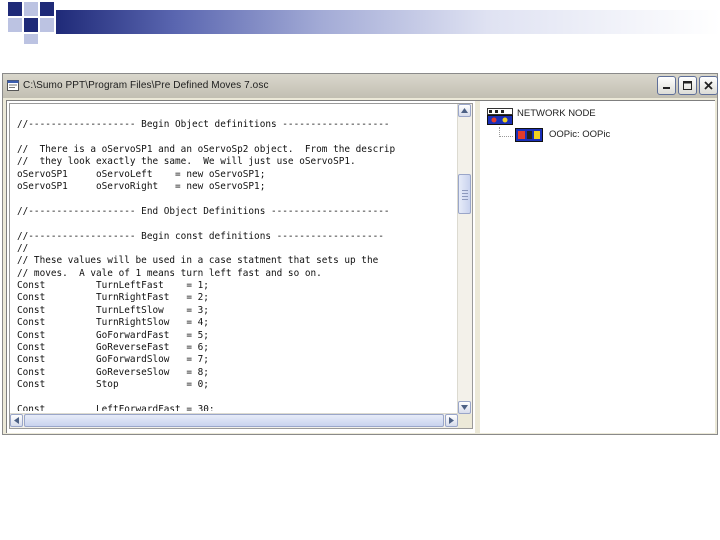 The height and width of the screenshot is (540, 720). I want to click on pane-splitter, so click(477, 267).